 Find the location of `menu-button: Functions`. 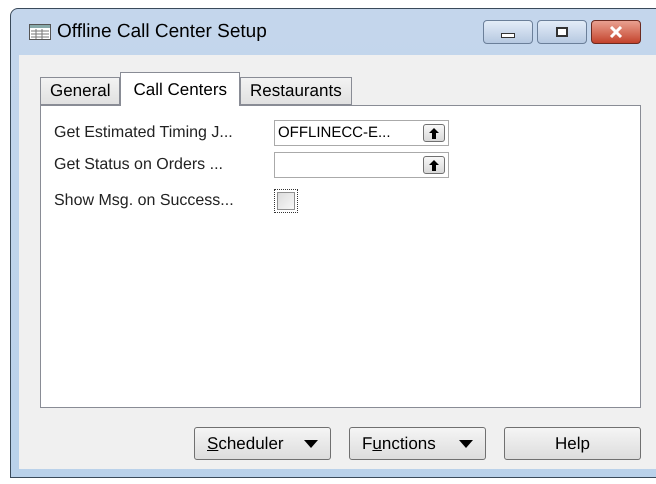

menu-button: Functions is located at coordinates (417, 443).